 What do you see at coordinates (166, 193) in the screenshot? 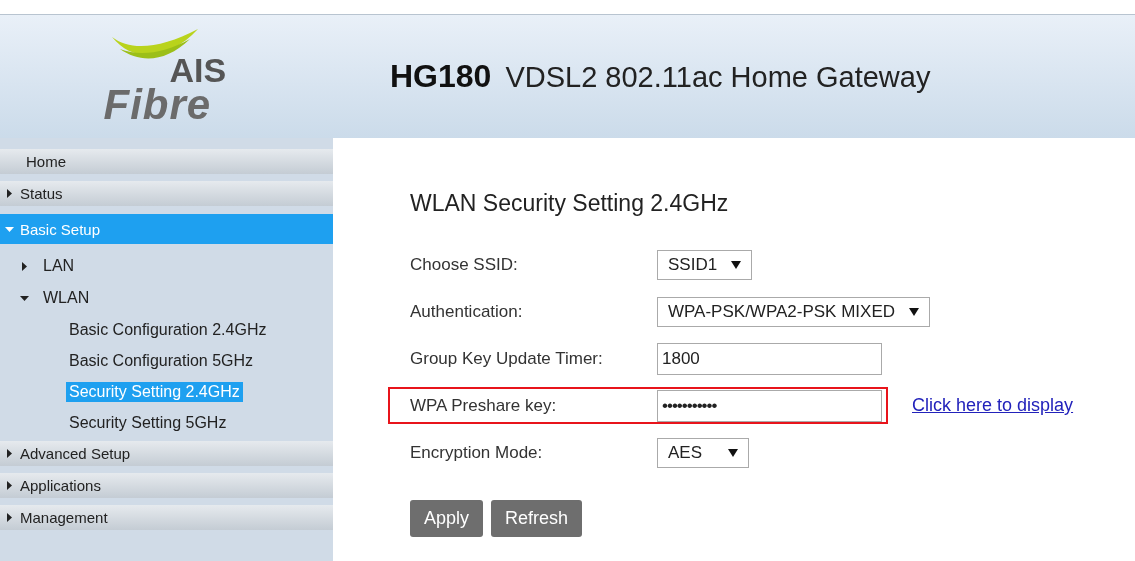
I see `sidebar-item: Status` at bounding box center [166, 193].